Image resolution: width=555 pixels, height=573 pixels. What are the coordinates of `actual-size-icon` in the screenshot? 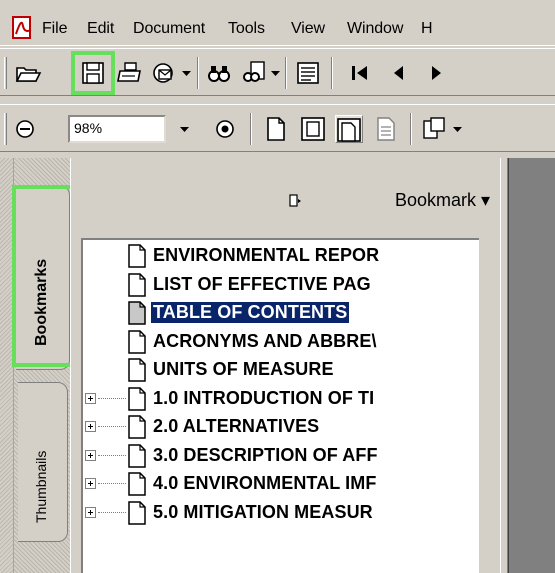 It's located at (276, 129).